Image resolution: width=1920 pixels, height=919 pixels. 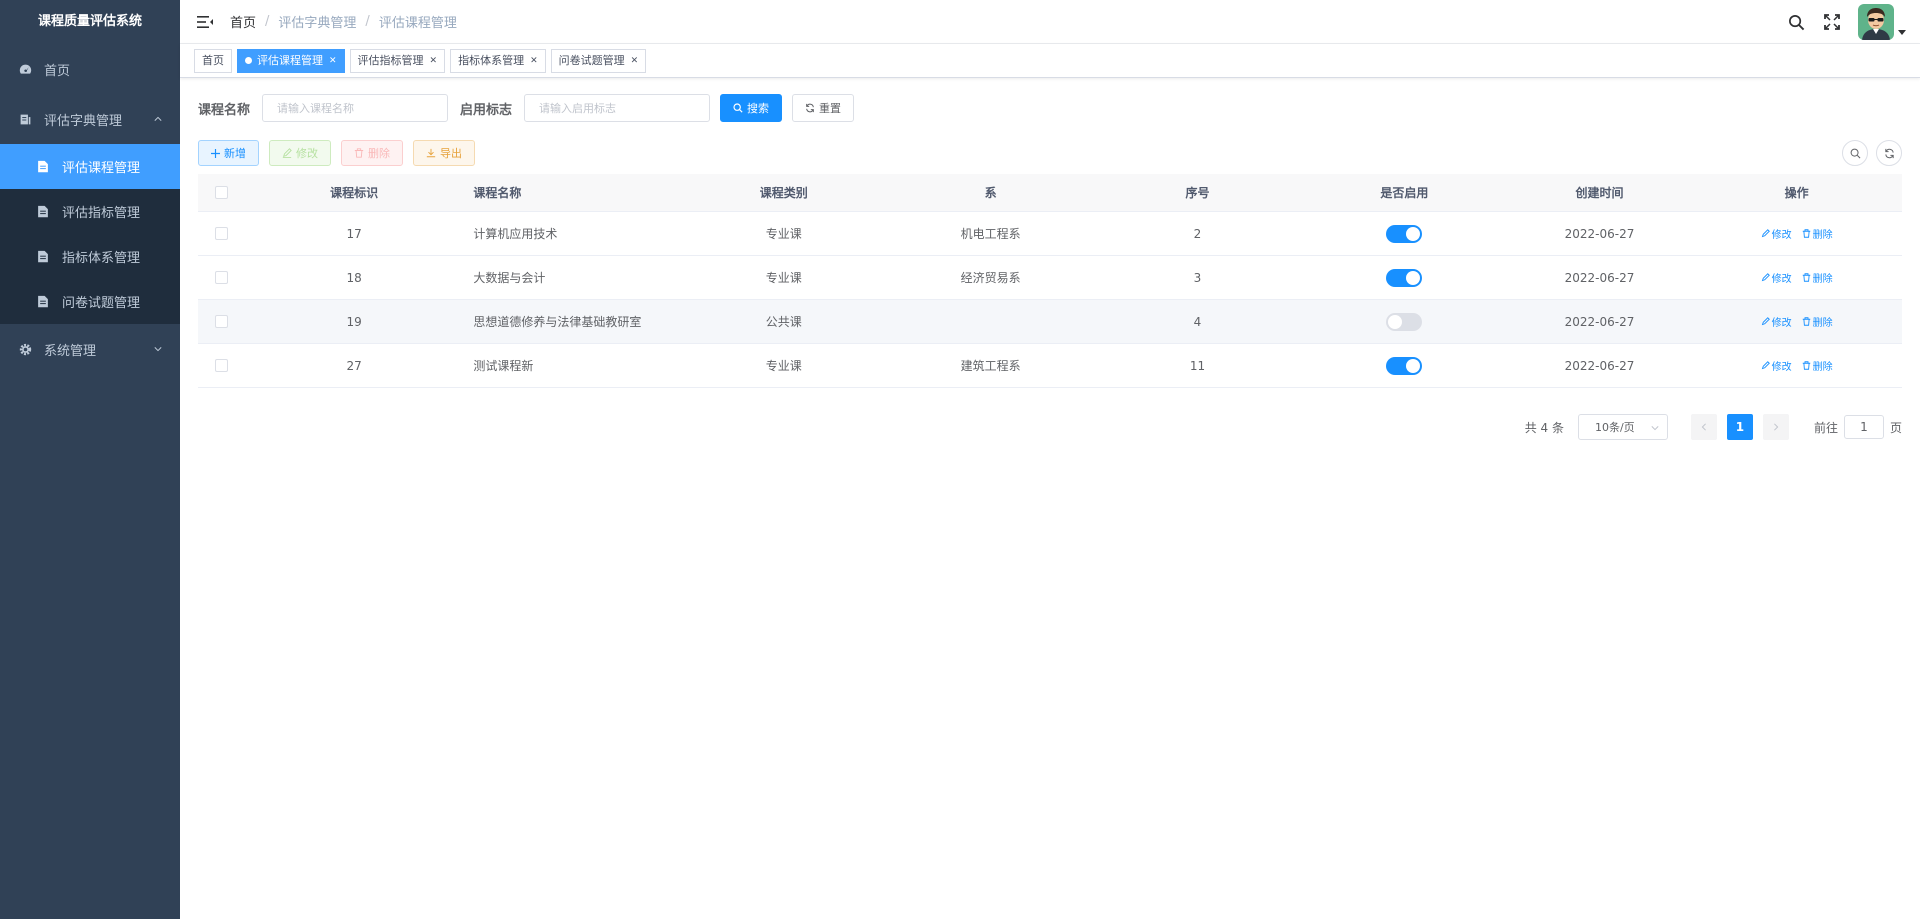 What do you see at coordinates (451, 153) in the screenshot?
I see `export-button-label: 导出` at bounding box center [451, 153].